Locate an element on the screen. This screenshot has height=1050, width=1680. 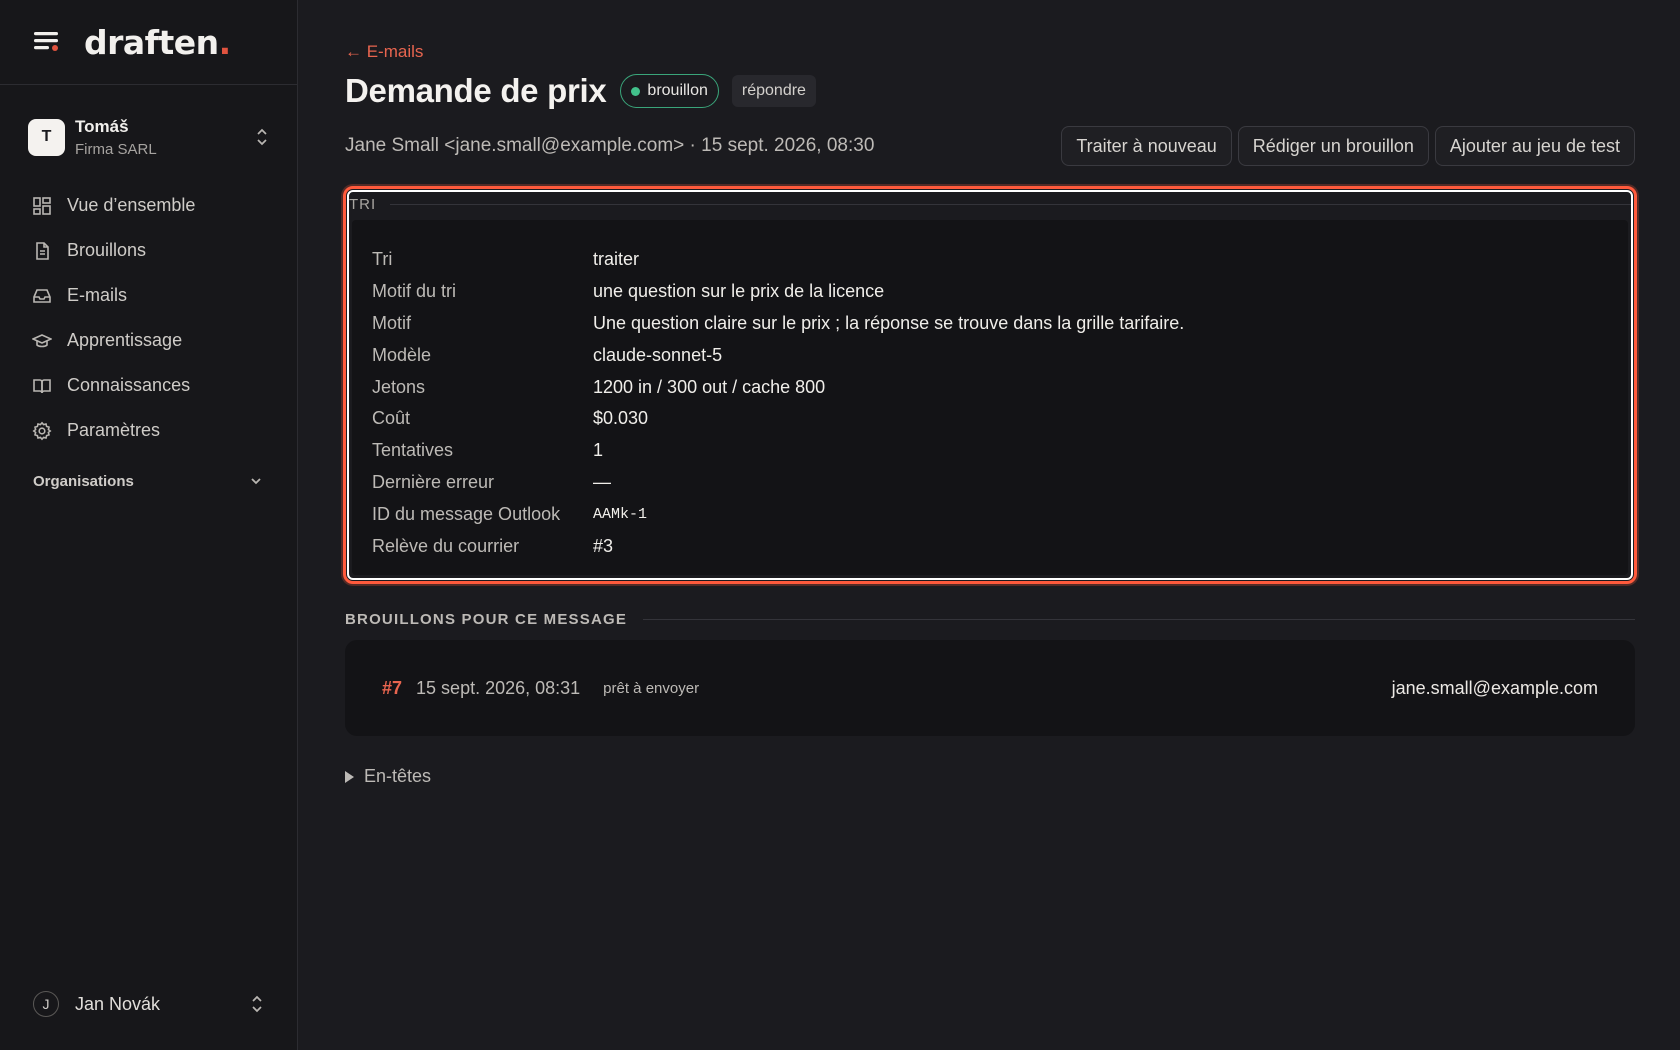
triage-row: Tentatives 1 is located at coordinates (488, 450).